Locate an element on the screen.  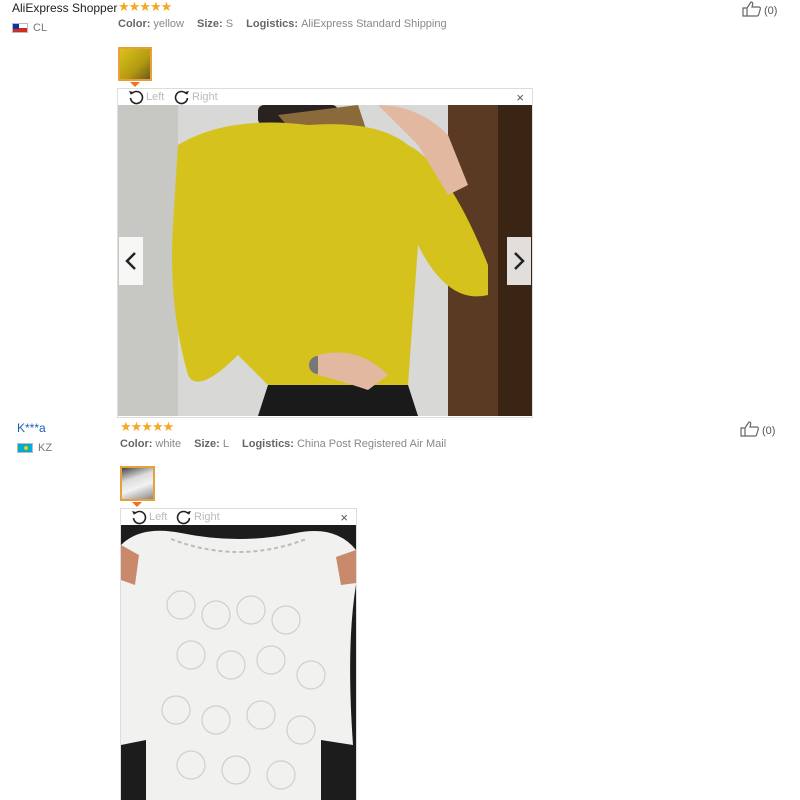
country-code: KZ is located at coordinates (45, 448).